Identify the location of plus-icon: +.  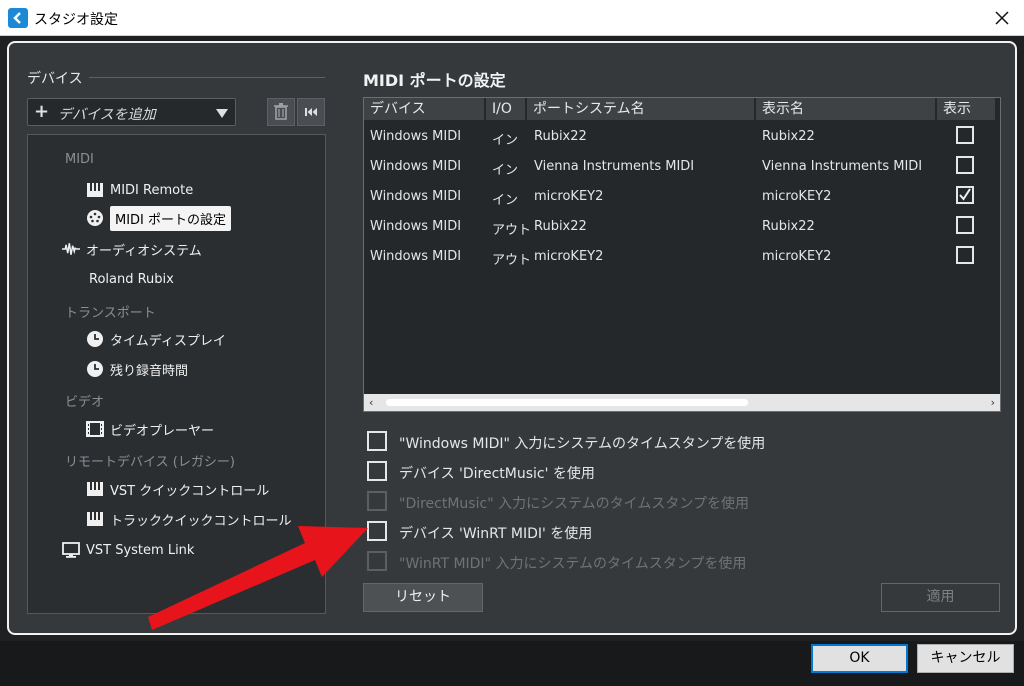
(42, 111).